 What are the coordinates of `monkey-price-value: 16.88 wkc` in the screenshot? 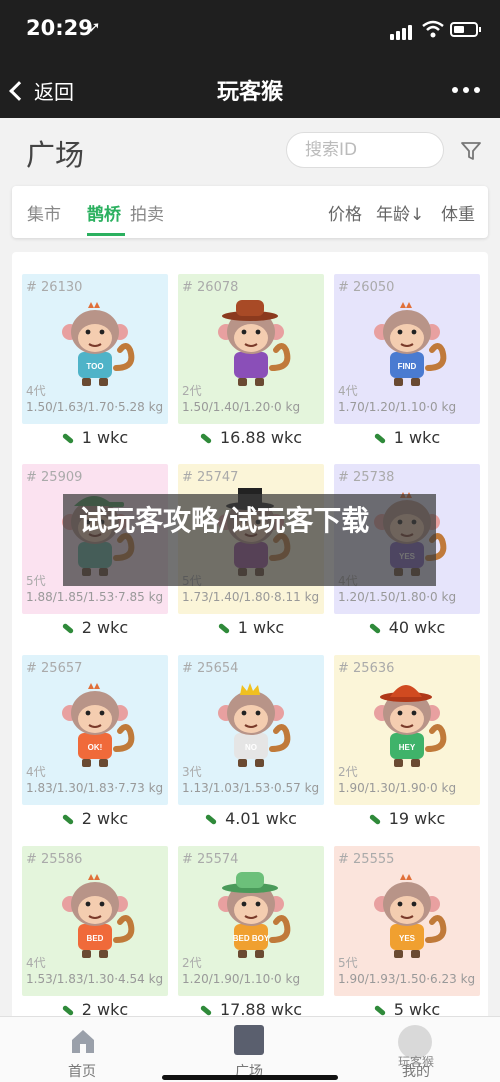 It's located at (261, 437).